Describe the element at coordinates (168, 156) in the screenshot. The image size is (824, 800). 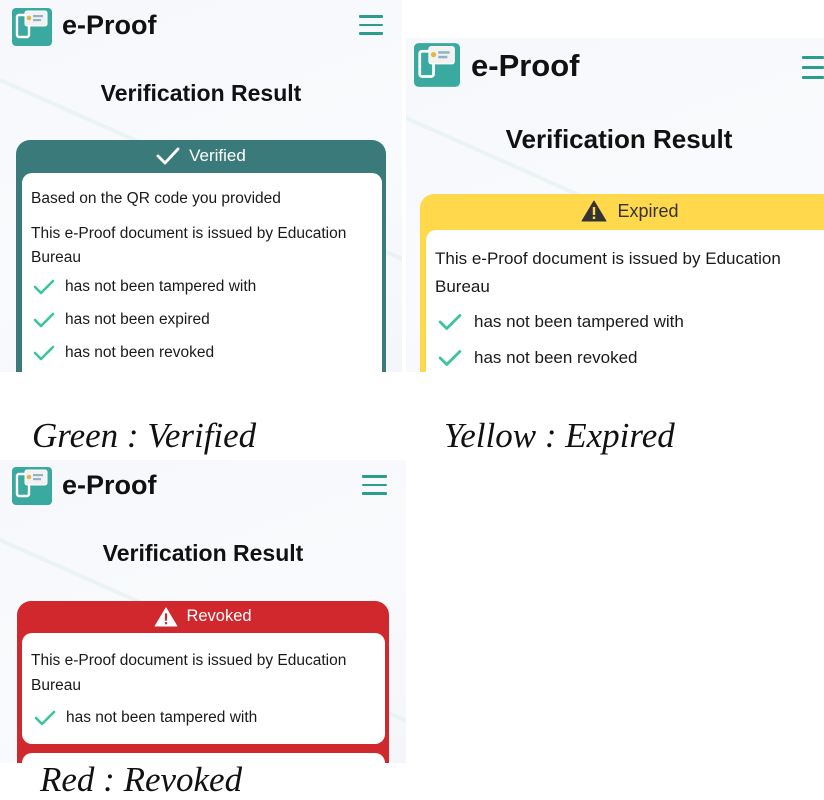
I see `checkmark-icon` at that location.